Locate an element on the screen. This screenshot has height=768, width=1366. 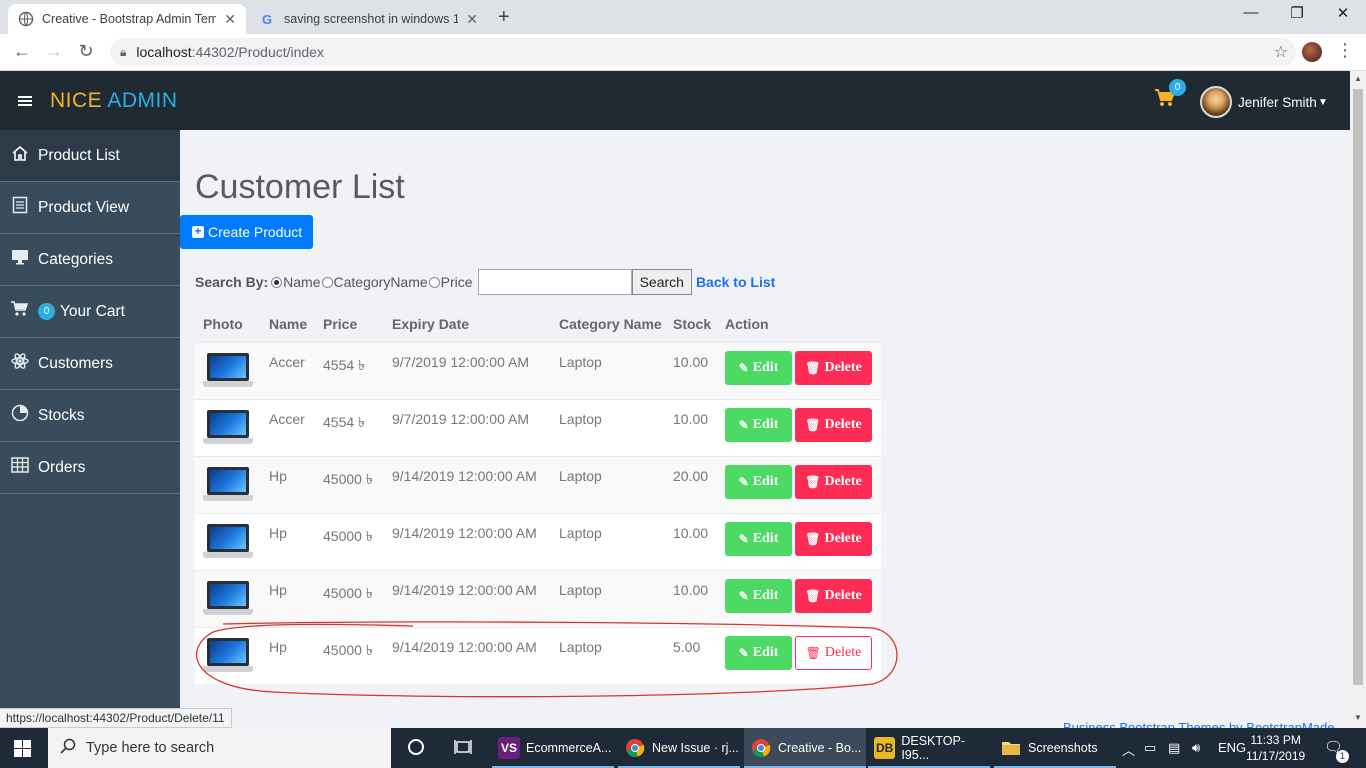
browser-tab-active: Creative - Bootstrap Admin Temp ✕ is located at coordinates (127, 19).